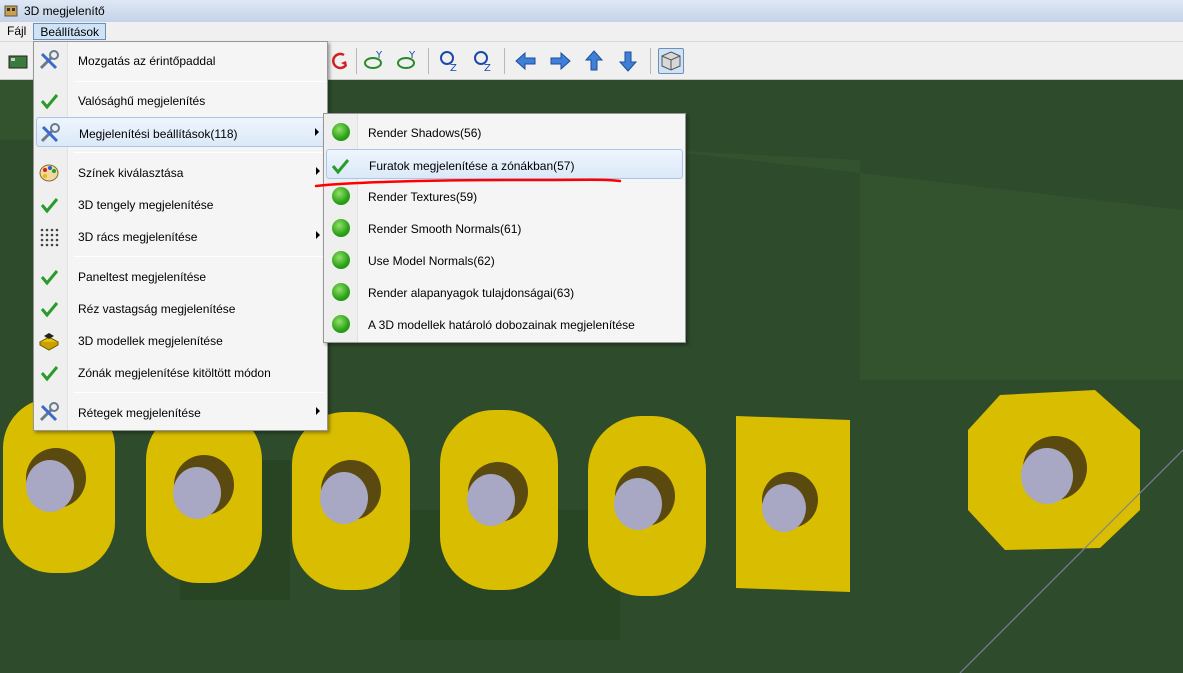 This screenshot has height=673, width=1183. Describe the element at coordinates (341, 61) in the screenshot. I see `reload-icon` at that location.